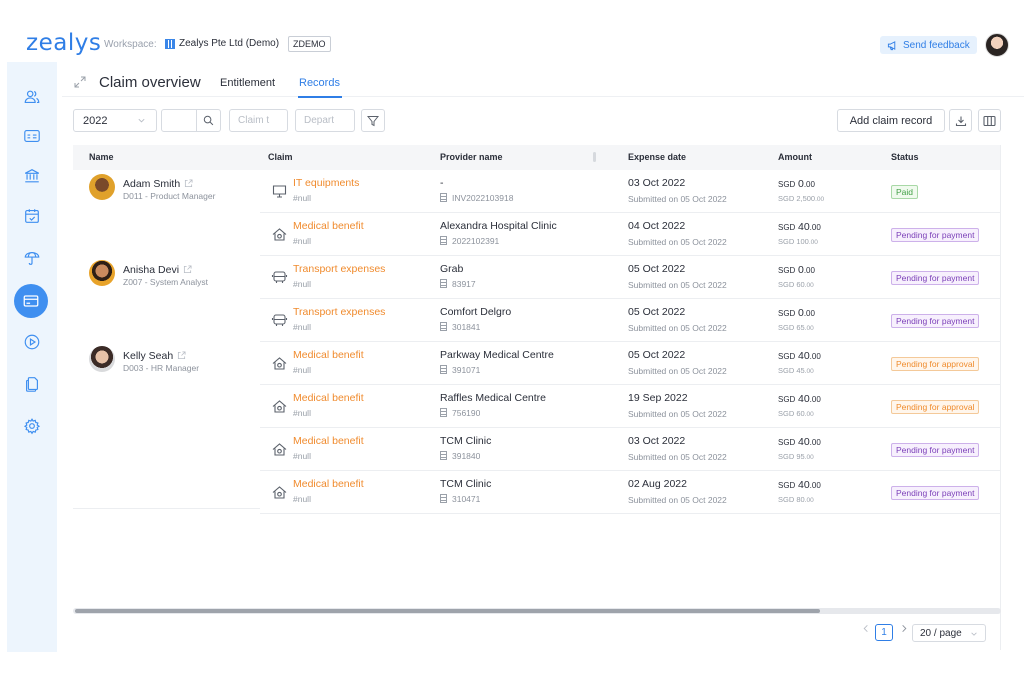 This screenshot has height=683, width=1024. I want to click on page-size-value: 20 / page, so click(941, 633).